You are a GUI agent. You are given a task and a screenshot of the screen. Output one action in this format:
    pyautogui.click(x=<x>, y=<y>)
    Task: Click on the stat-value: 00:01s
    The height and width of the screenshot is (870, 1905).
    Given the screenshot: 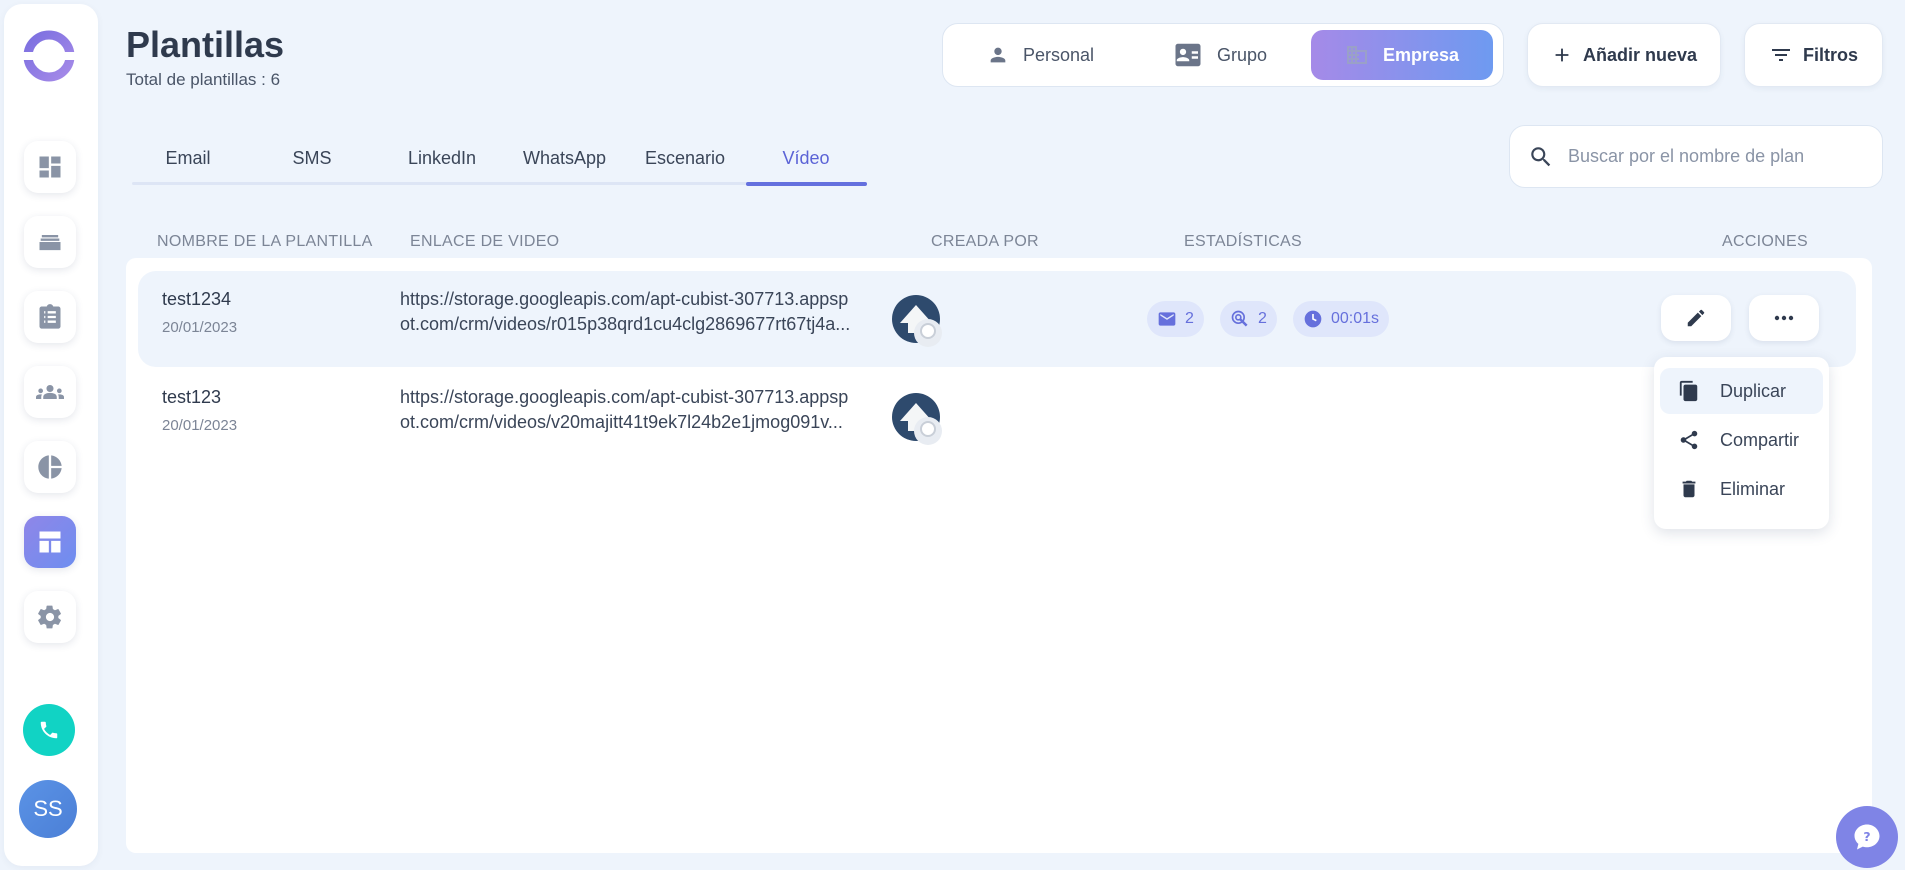 What is the action you would take?
    pyautogui.click(x=1355, y=318)
    